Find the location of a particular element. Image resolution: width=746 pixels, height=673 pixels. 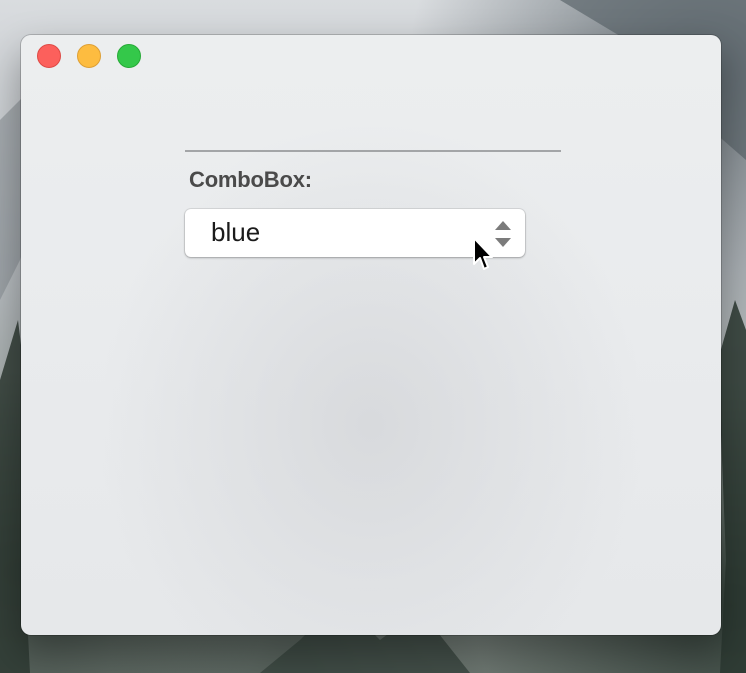

mouse-pointer-icon is located at coordinates (483, 253).